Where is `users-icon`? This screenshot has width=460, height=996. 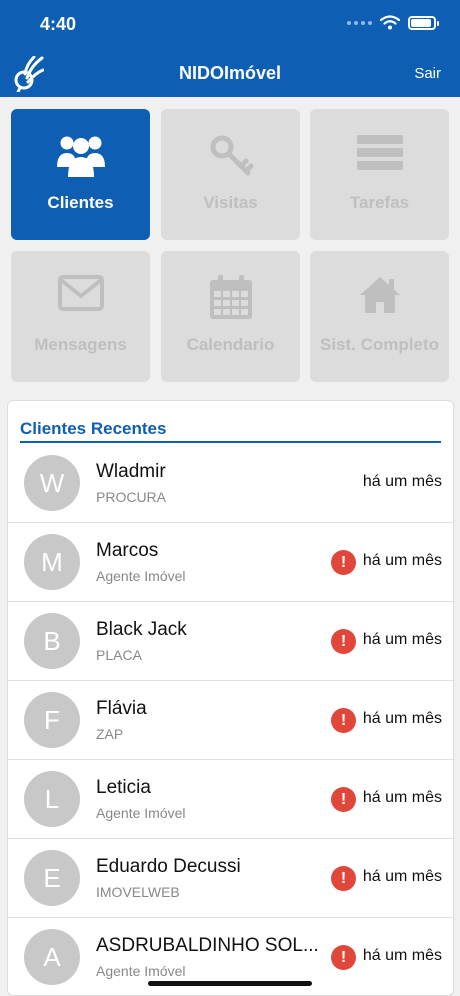
users-icon is located at coordinates (80, 156).